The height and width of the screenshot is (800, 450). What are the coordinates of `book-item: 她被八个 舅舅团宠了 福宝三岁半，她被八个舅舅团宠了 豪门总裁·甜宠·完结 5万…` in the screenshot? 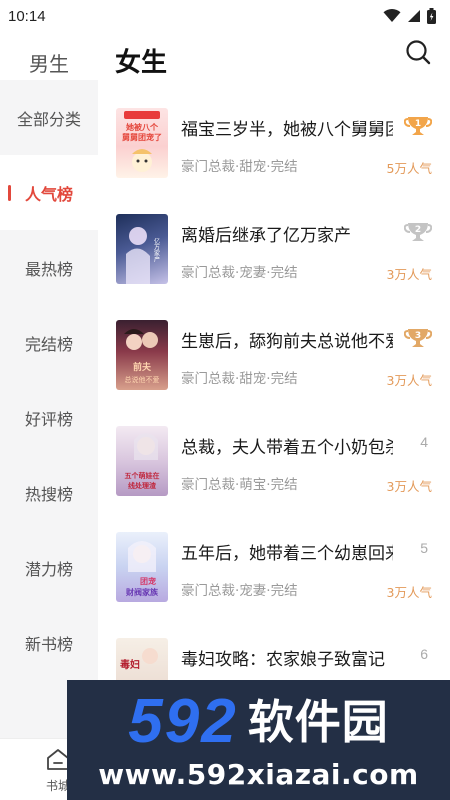 It's located at (274, 161).